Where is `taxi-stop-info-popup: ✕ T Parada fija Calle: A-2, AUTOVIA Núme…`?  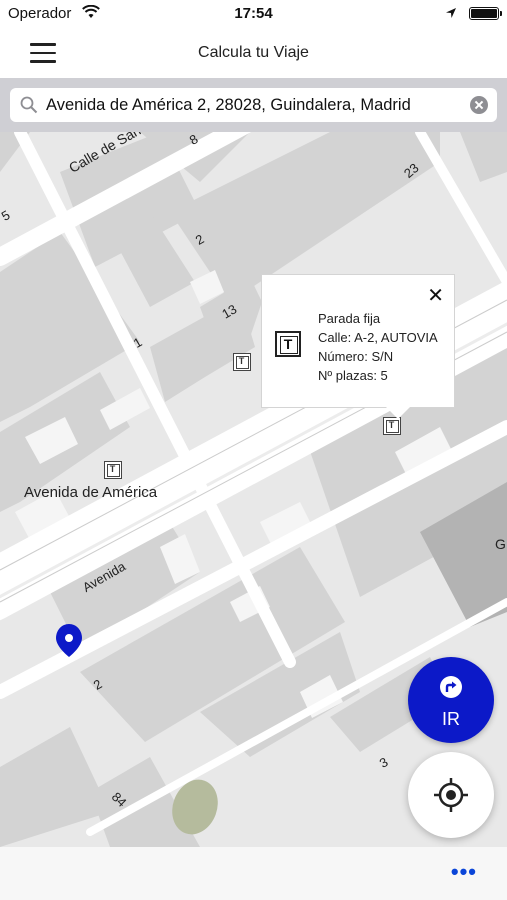 taxi-stop-info-popup: ✕ T Parada fija Calle: A-2, AUTOVIA Núme… is located at coordinates (358, 346).